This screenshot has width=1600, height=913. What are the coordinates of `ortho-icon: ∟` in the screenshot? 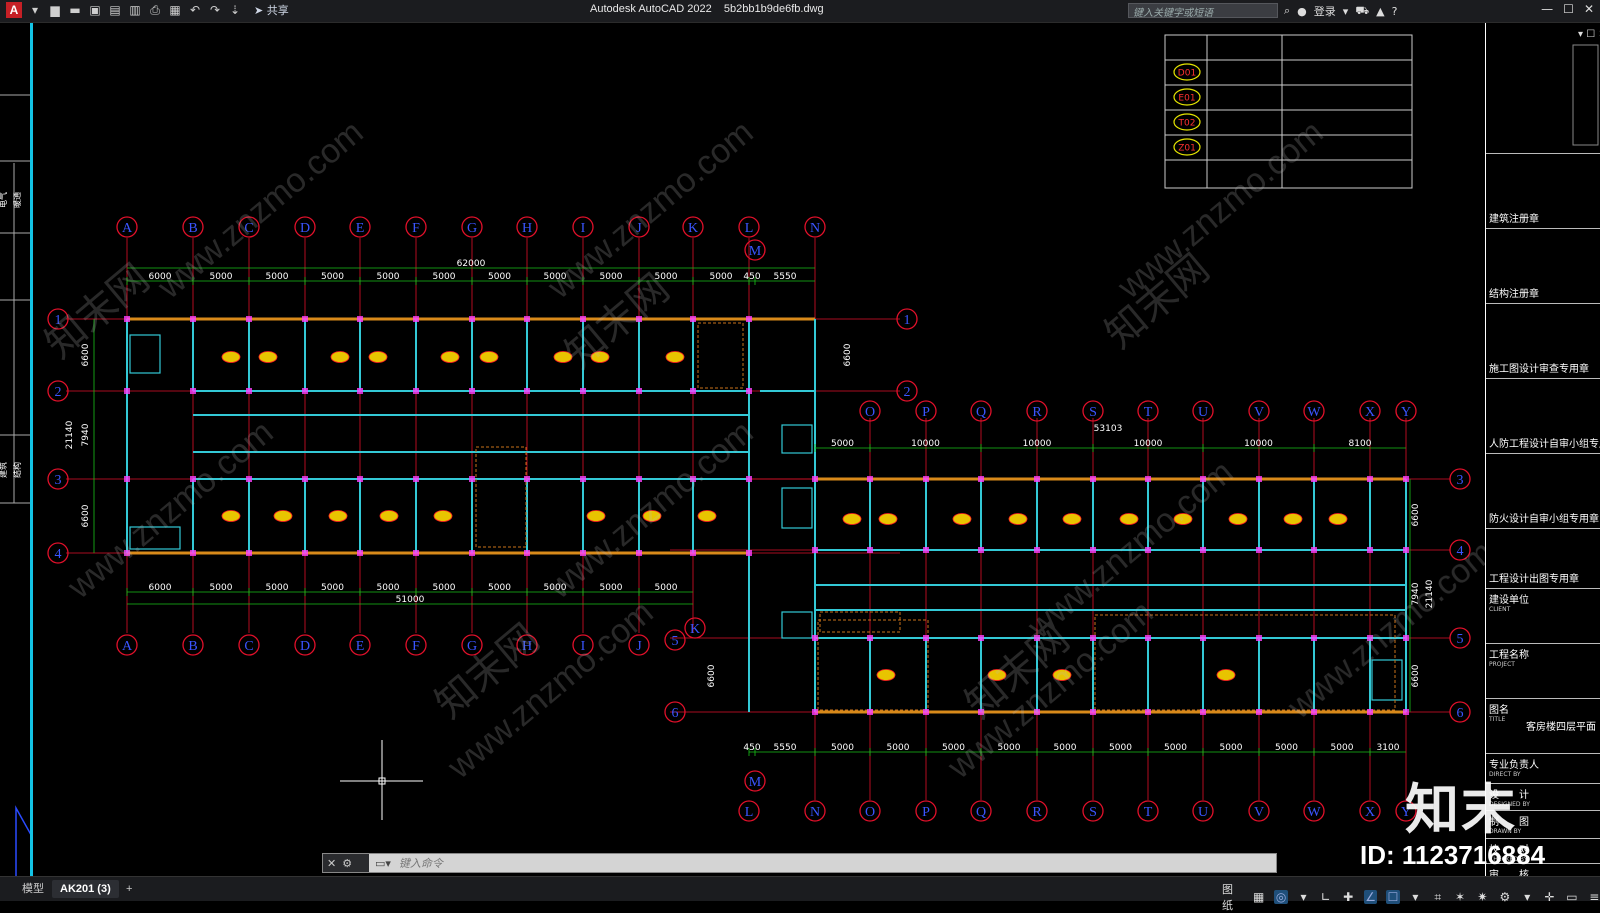 It's located at (1325, 897).